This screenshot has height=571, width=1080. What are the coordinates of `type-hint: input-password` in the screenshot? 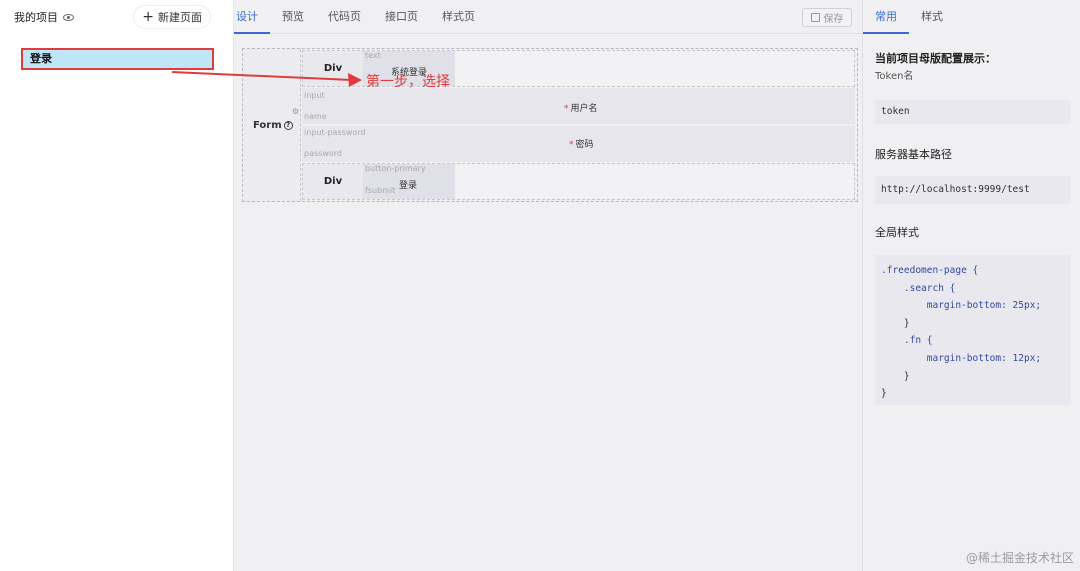 It's located at (335, 132).